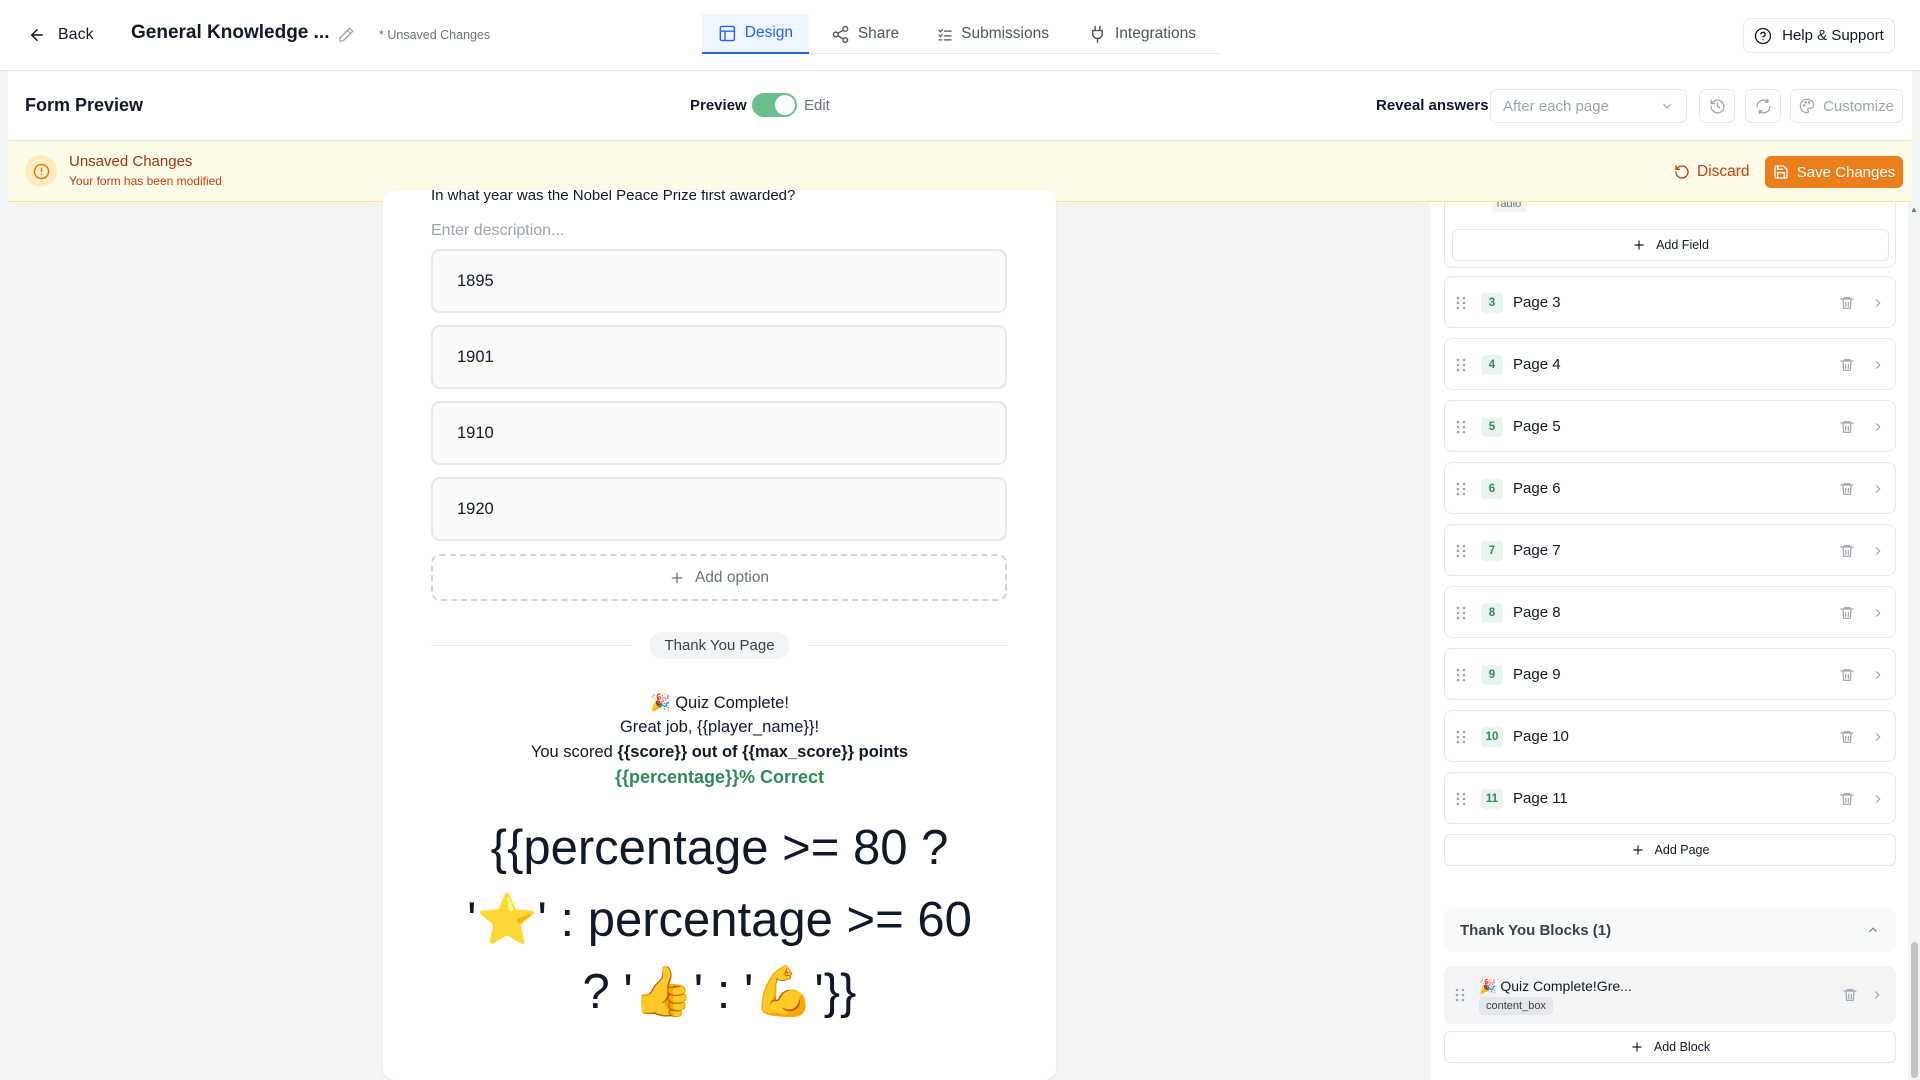 The image size is (1920, 1080). What do you see at coordinates (1914, 641) in the screenshot?
I see `sidebar-scrollbar: ▲` at bounding box center [1914, 641].